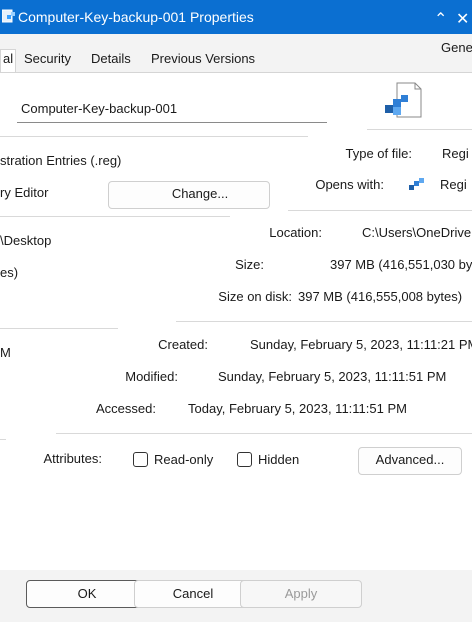 Image resolution: width=472 pixels, height=622 pixels. Describe the element at coordinates (111, 58) in the screenshot. I see `tab-details: Details` at that location.